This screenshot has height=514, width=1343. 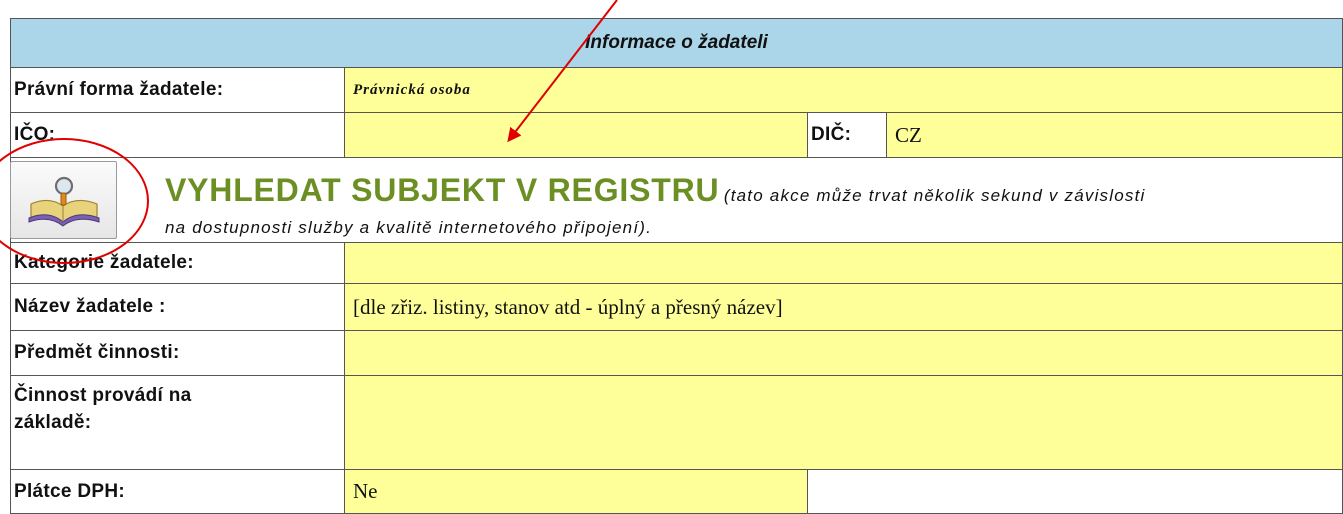 I want to click on vat-value: Ne, so click(x=365, y=491).